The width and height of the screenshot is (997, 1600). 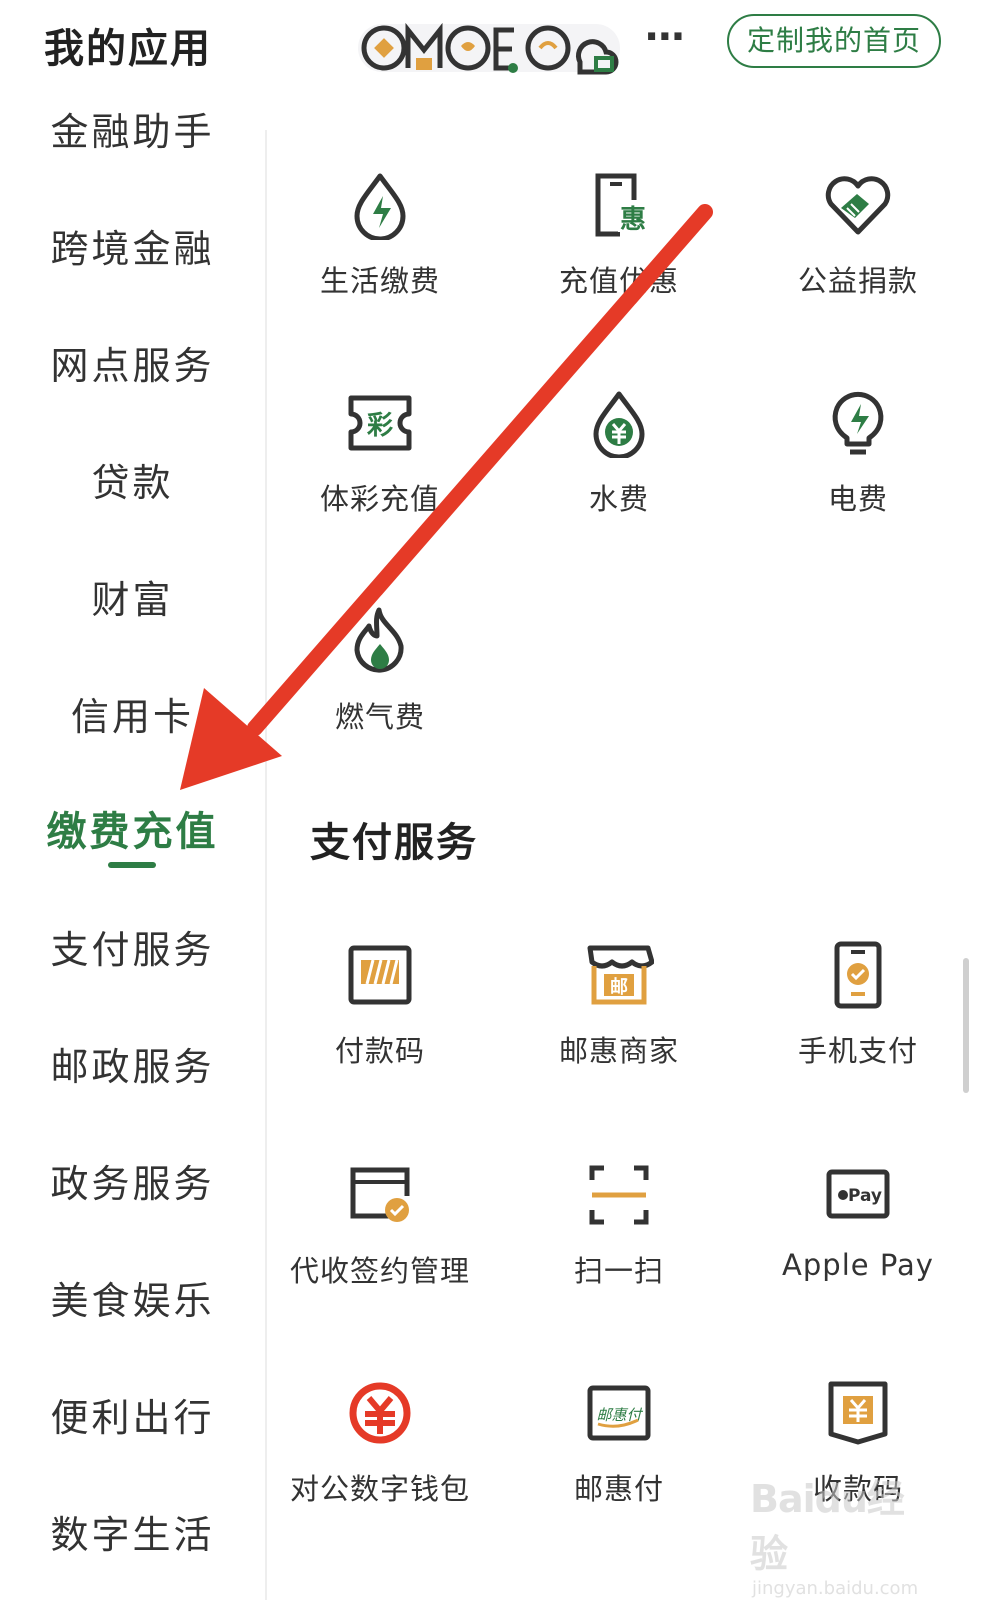 I want to click on phone-discount-icon: 惠, so click(x=621, y=205).